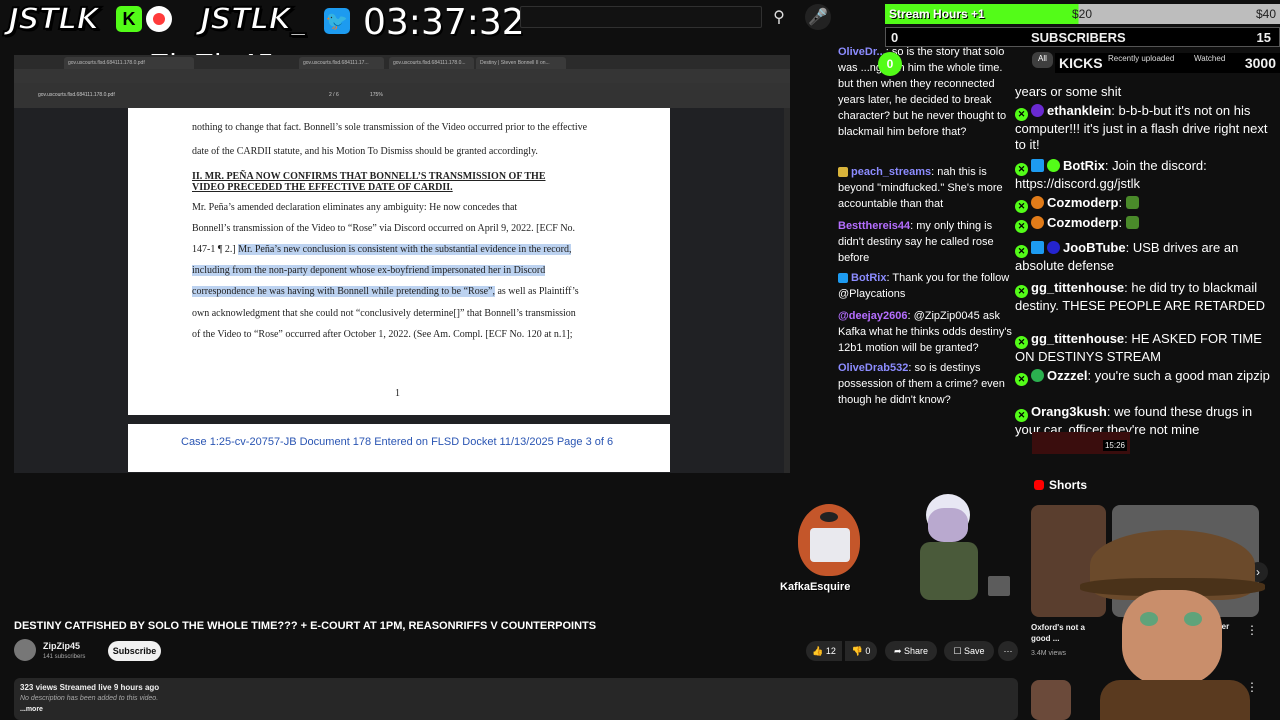  Describe the element at coordinates (25, 650) in the screenshot. I see `channel-avatar` at that location.